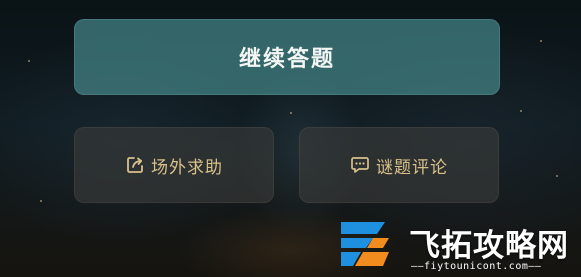 The image size is (581, 277). I want to click on puzzle-comments-button: 谜题评论, so click(399, 165).